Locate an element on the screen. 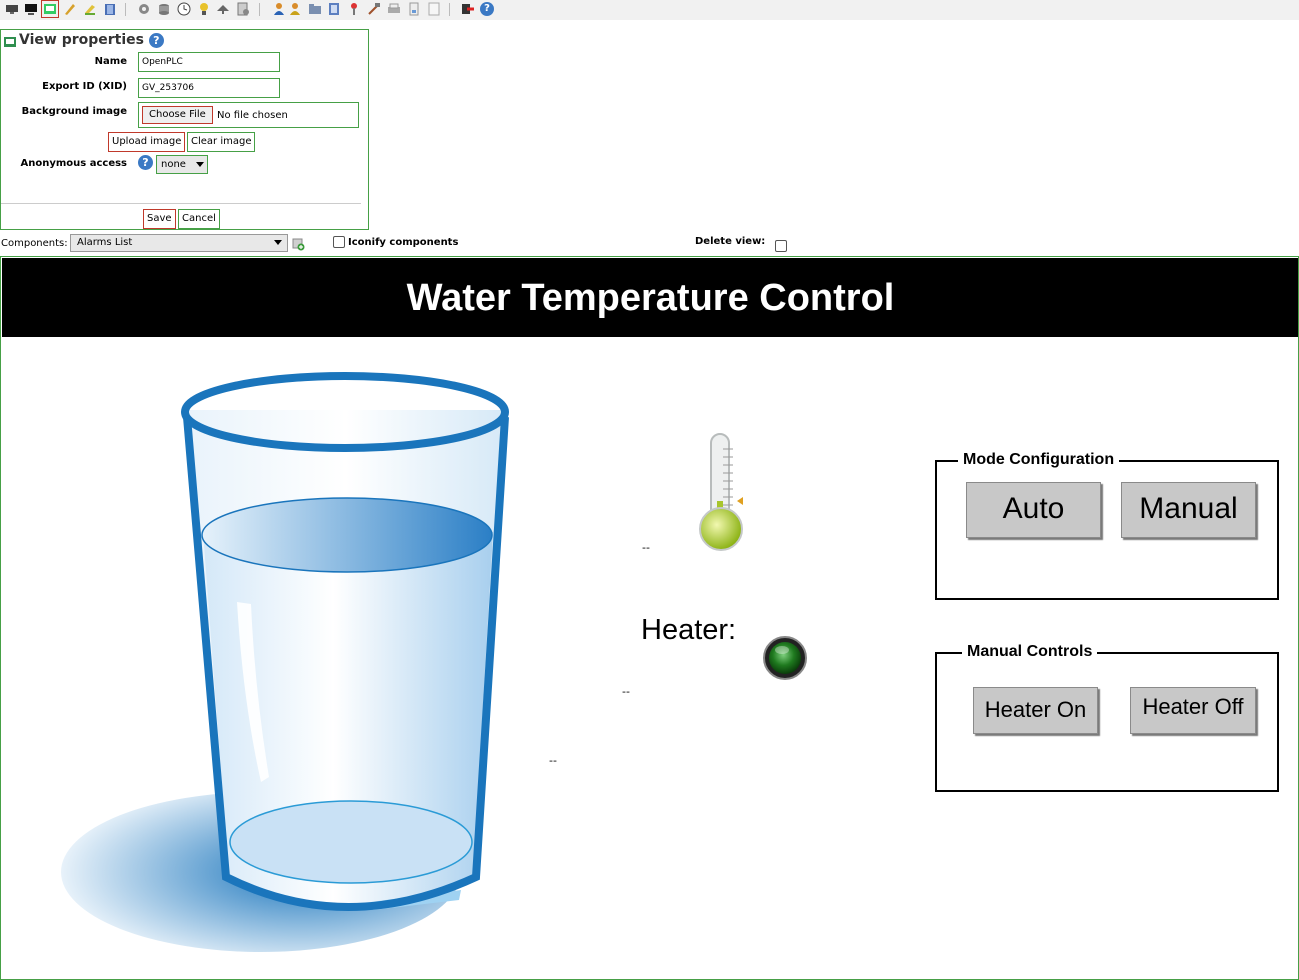  page-icon is located at coordinates (434, 9).